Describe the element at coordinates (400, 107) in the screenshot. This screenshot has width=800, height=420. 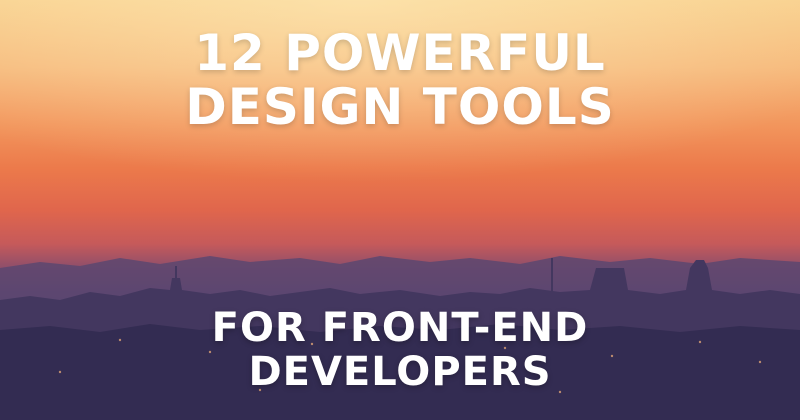
I see `headline-line-2: DESIGN TOOLS` at that location.